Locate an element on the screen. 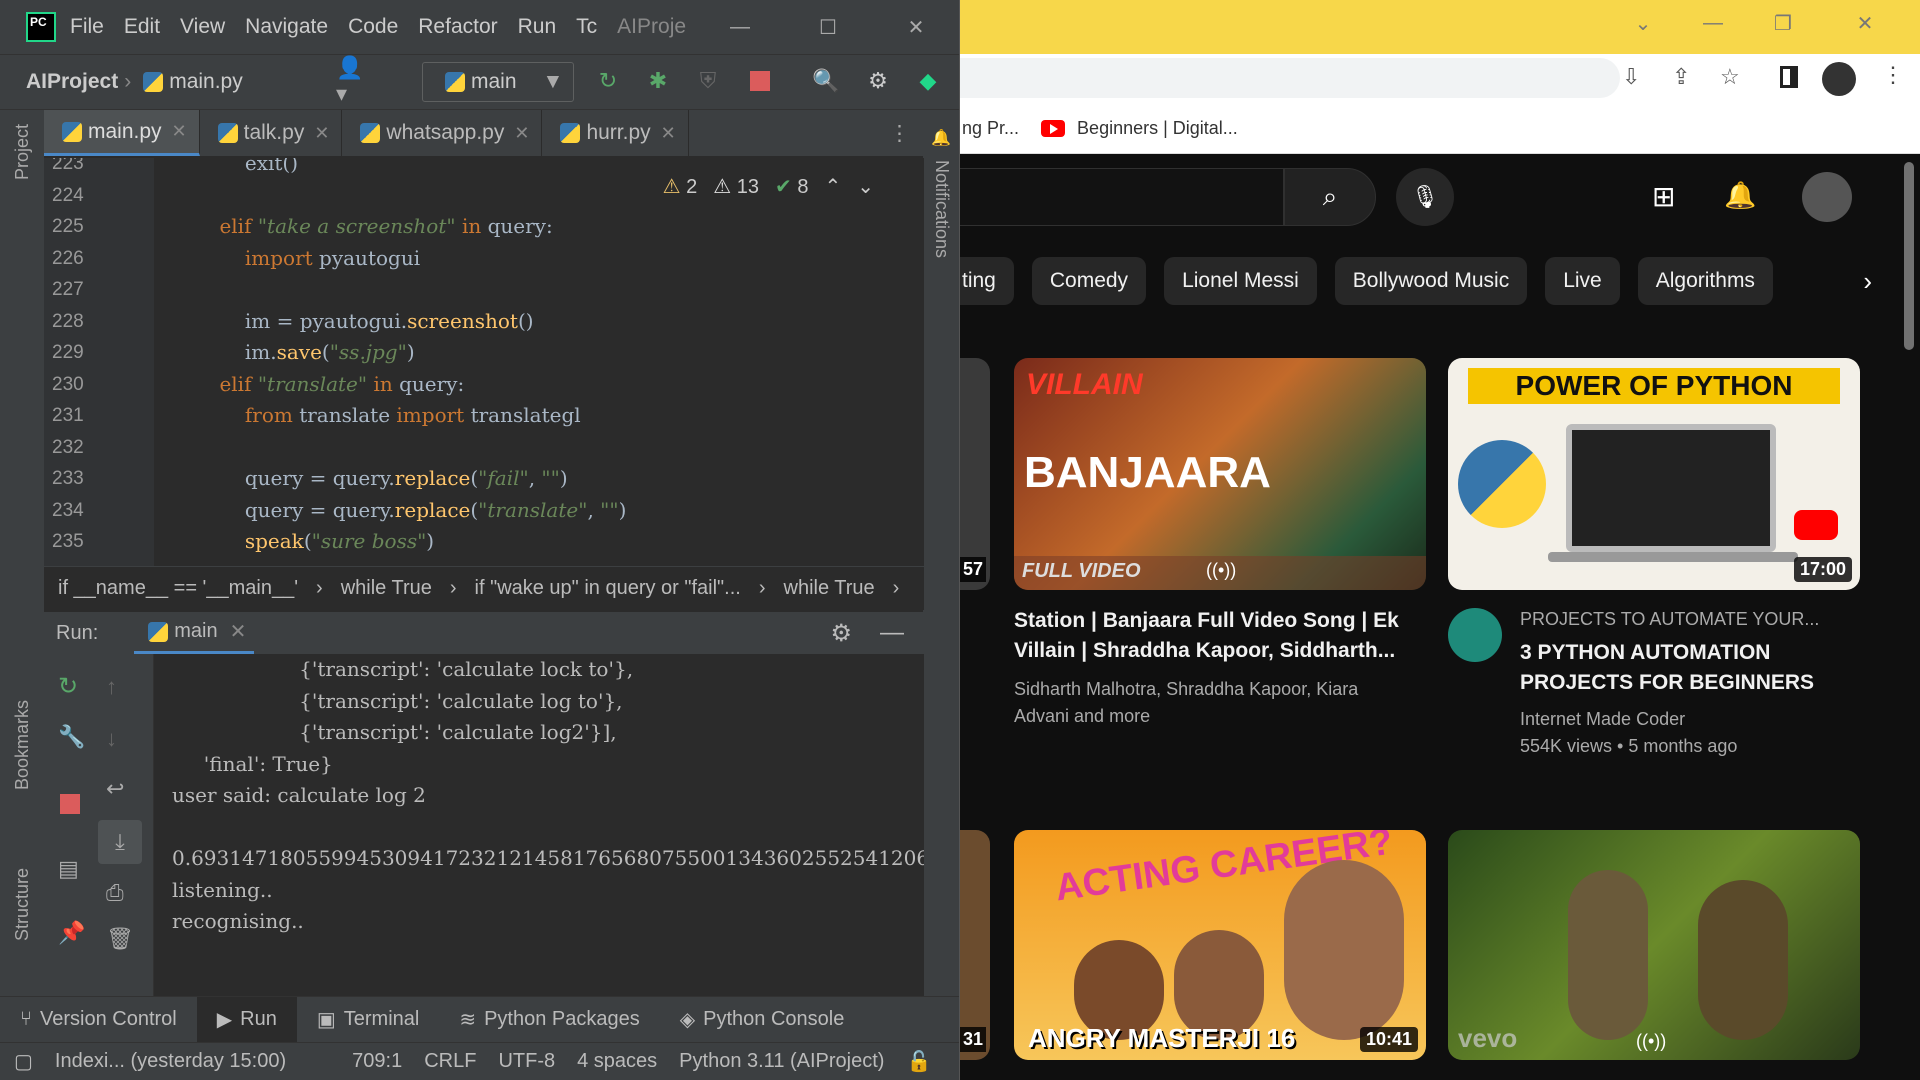 This screenshot has width=1920, height=1080. stop-icon is located at coordinates (760, 81).